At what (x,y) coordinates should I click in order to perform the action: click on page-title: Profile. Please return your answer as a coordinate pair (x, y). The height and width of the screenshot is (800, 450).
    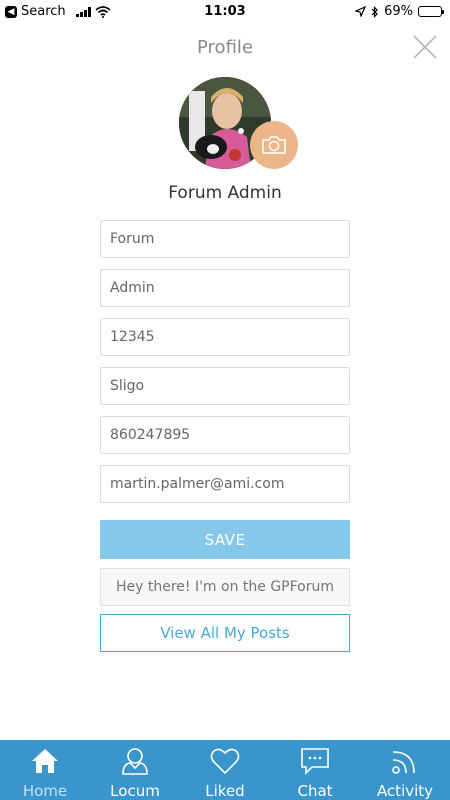
    Looking at the image, I should click on (225, 47).